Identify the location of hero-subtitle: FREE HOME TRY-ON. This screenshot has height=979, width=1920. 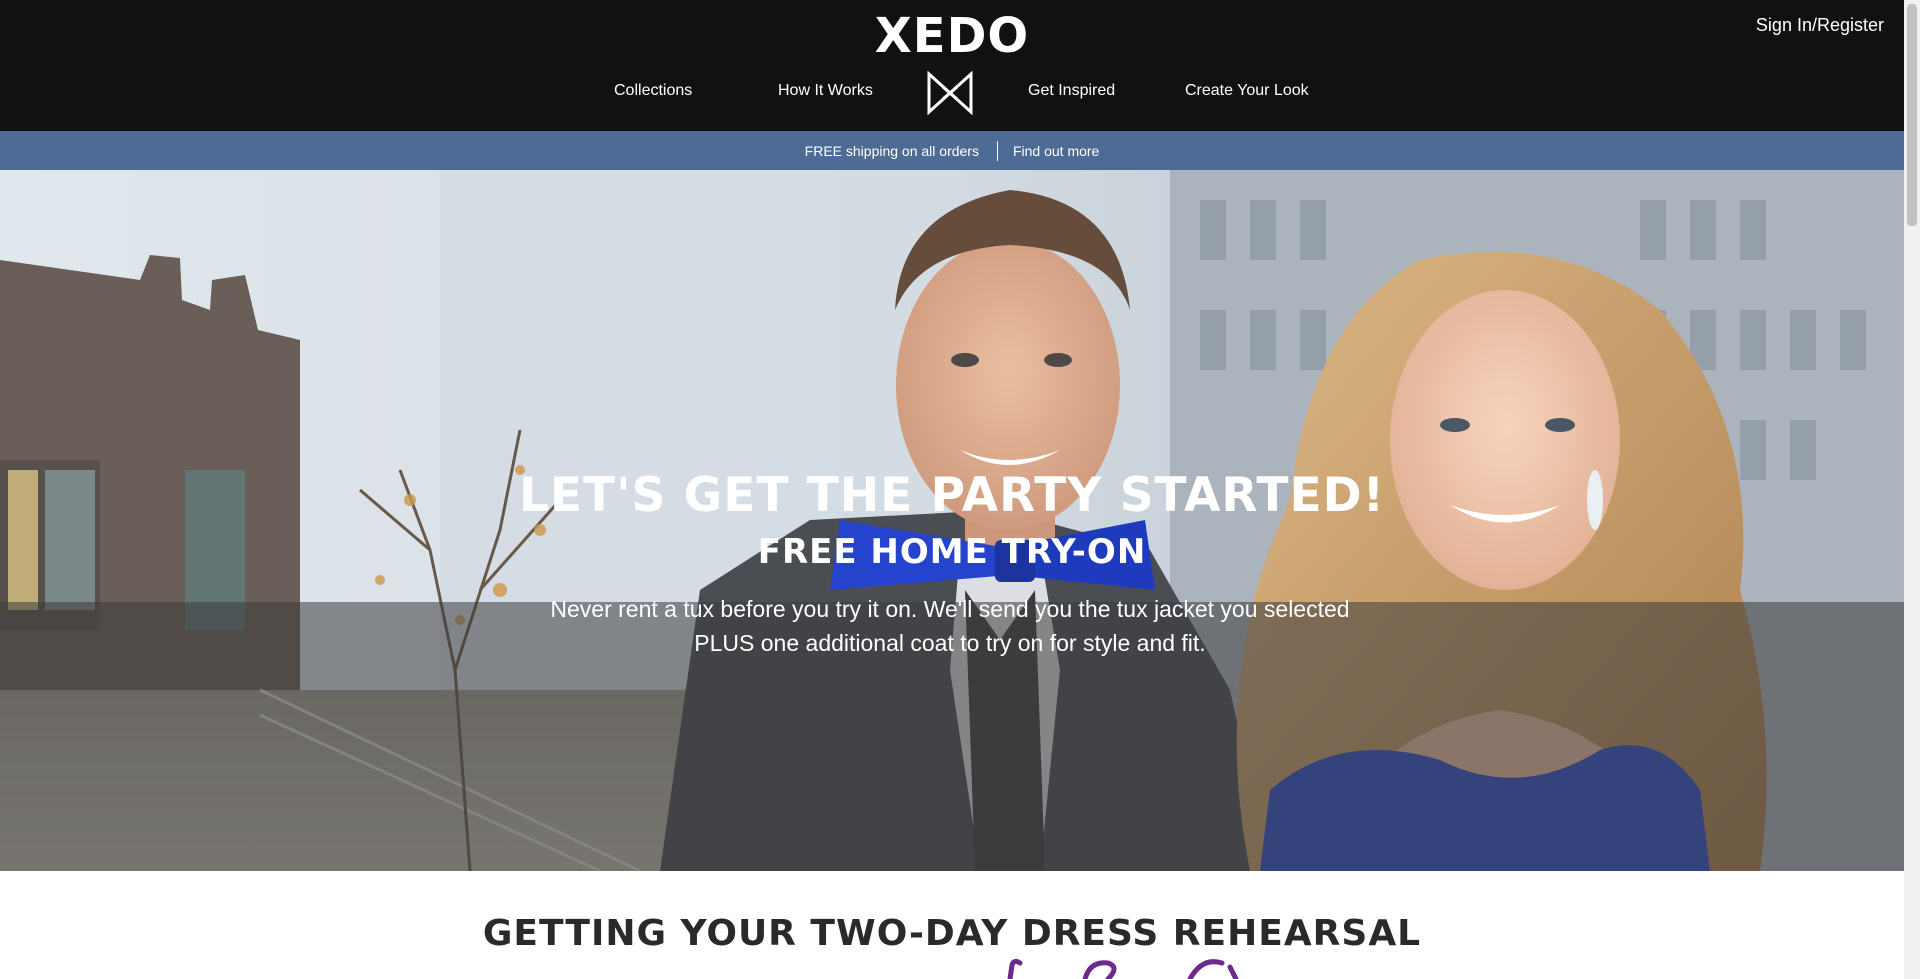
(952, 552).